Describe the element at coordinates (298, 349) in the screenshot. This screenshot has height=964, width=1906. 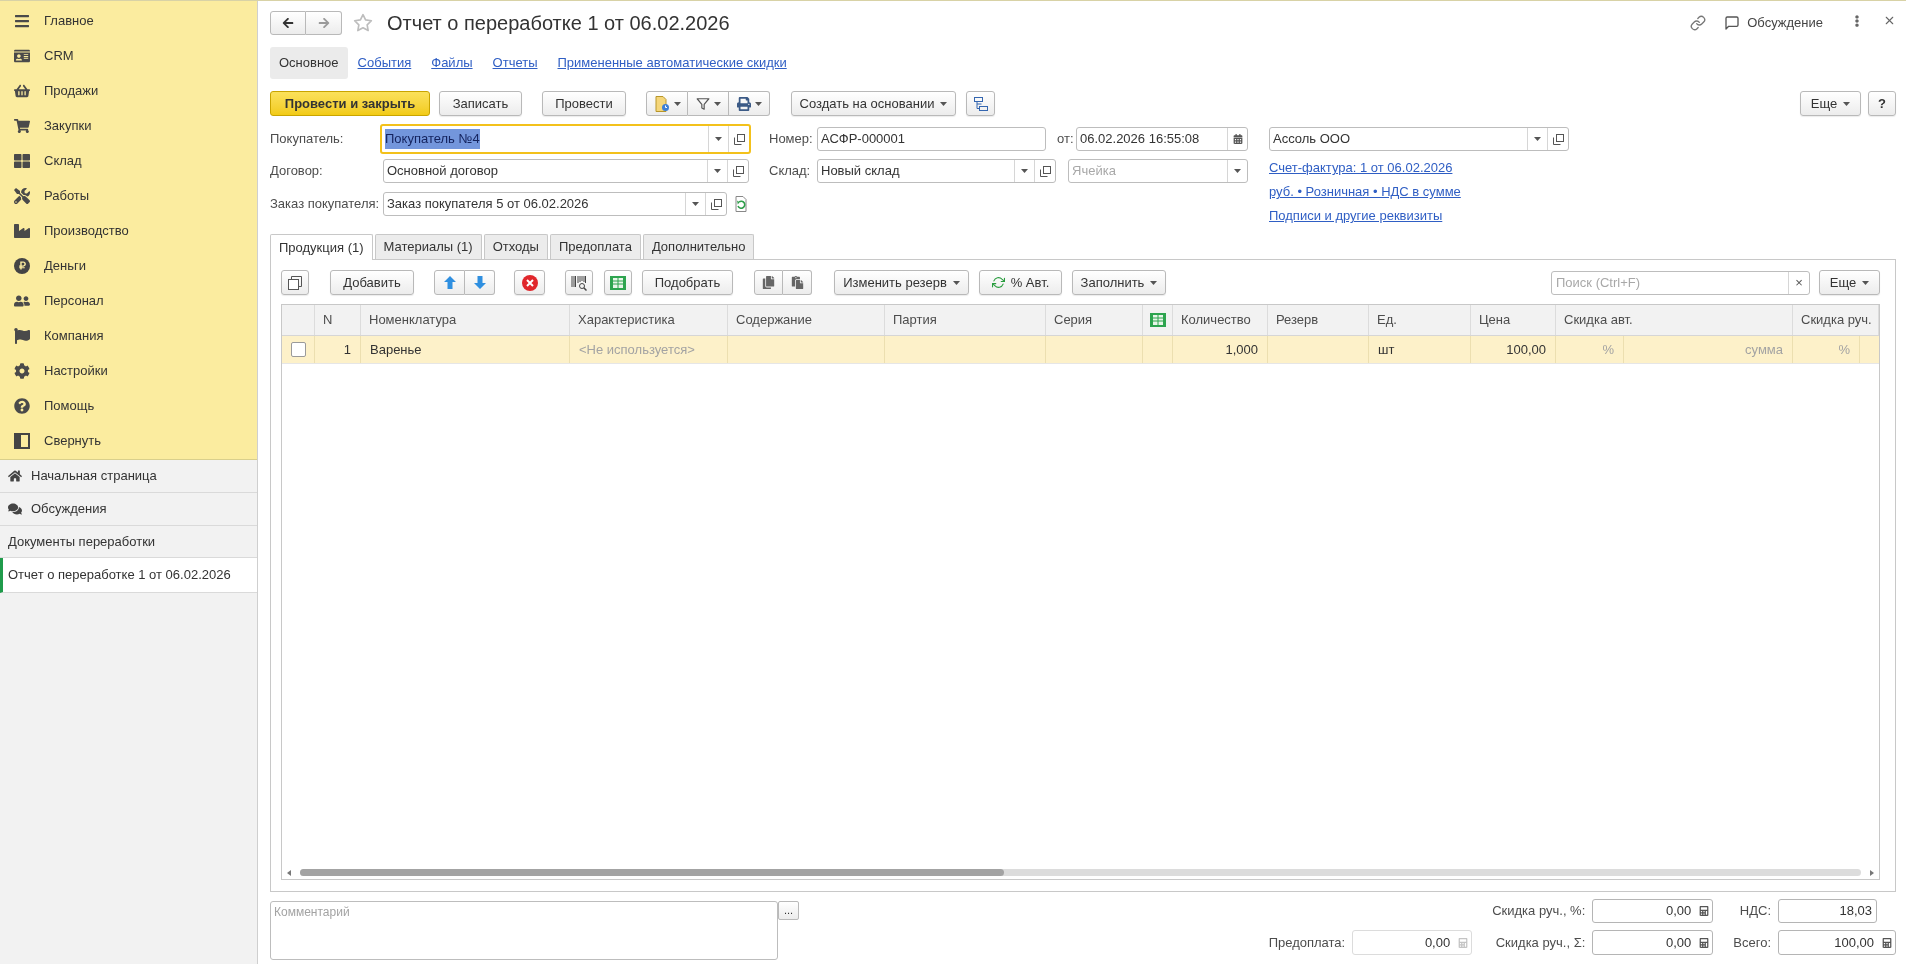
I see `checkbox` at that location.